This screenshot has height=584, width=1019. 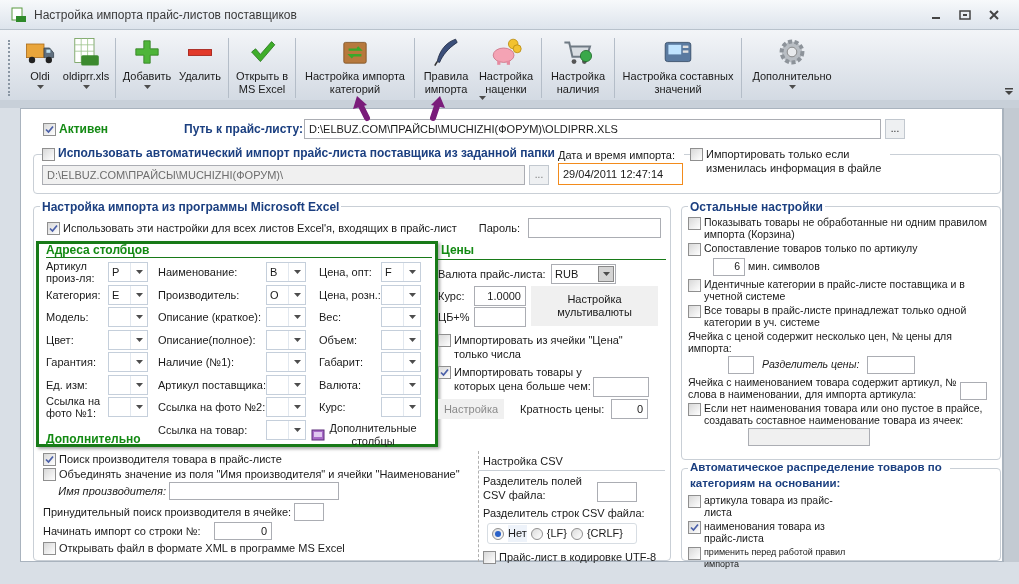 What do you see at coordinates (167, 512) in the screenshot?
I see `field-label: Принудительный поиск производителя в ячейке:` at bounding box center [167, 512].